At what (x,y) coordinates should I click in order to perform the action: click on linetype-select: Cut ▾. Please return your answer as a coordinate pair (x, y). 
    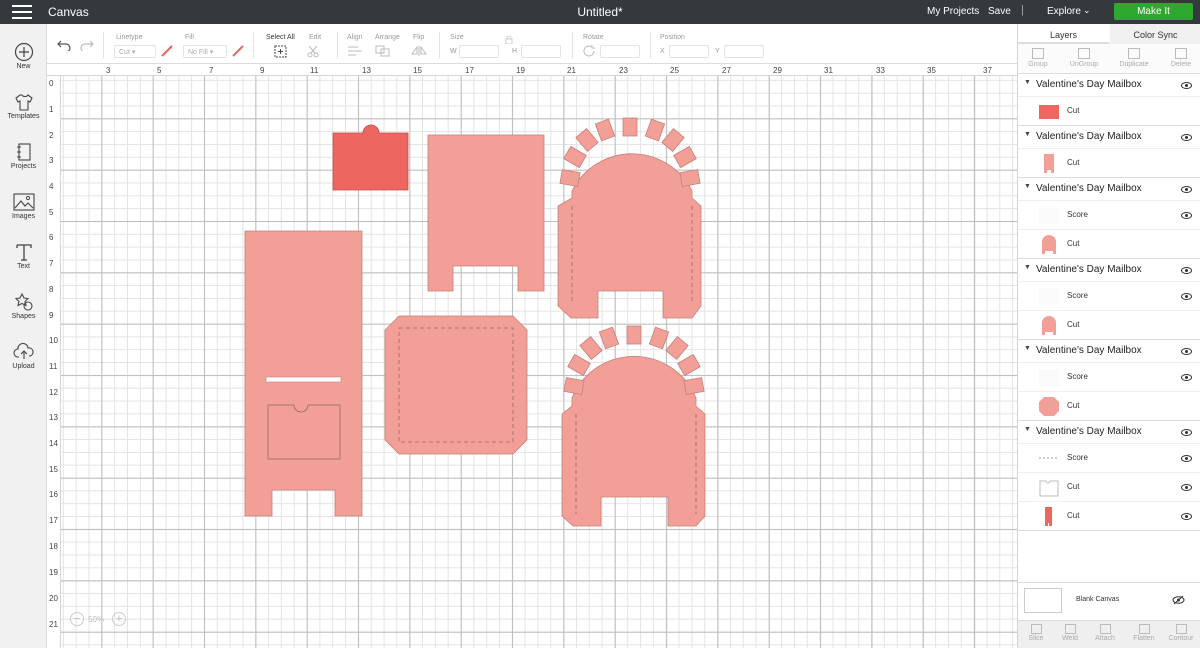
    Looking at the image, I should click on (135, 51).